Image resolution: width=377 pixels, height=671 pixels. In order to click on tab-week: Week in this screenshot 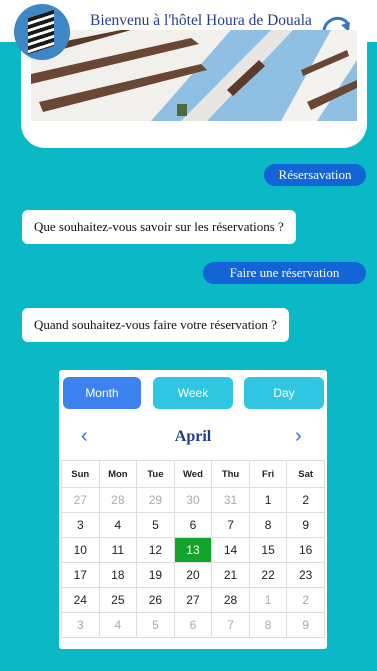, I will do `click(193, 393)`.